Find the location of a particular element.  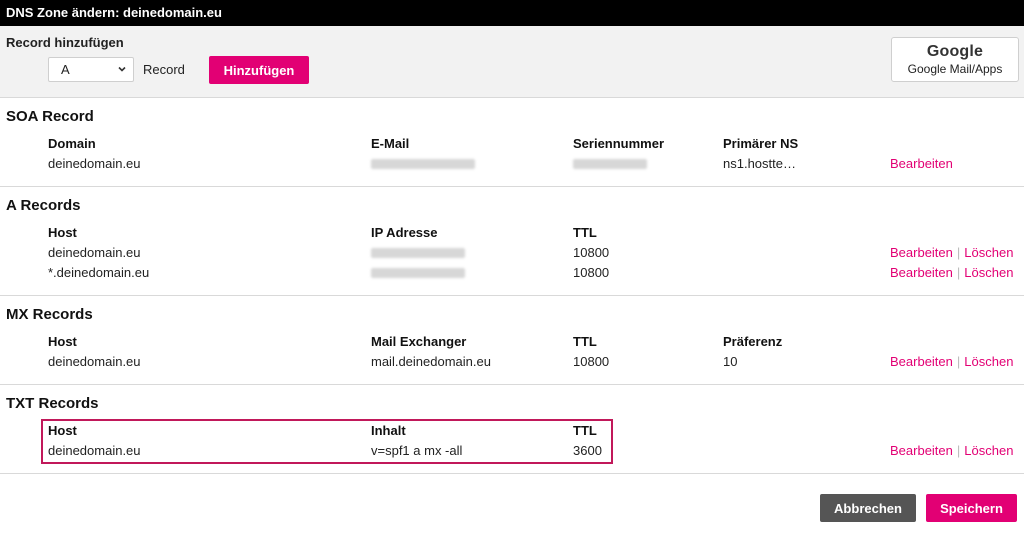

a-row-2-delete-link: Löschen is located at coordinates (988, 272).